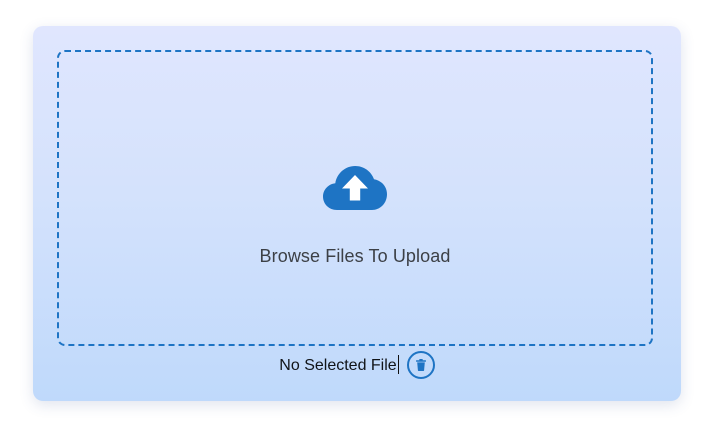  Describe the element at coordinates (398, 364) in the screenshot. I see `text-caret` at that location.